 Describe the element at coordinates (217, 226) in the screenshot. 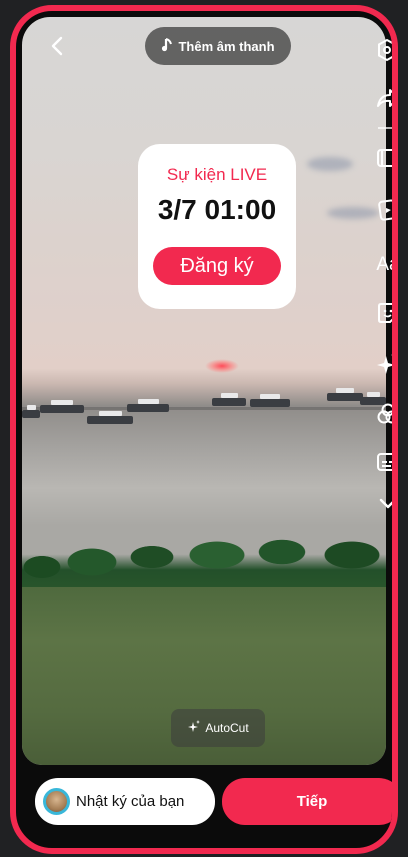

I see `live-event-card: Sự kiện LIVE 3/7 01:00 Đăng ký` at that location.